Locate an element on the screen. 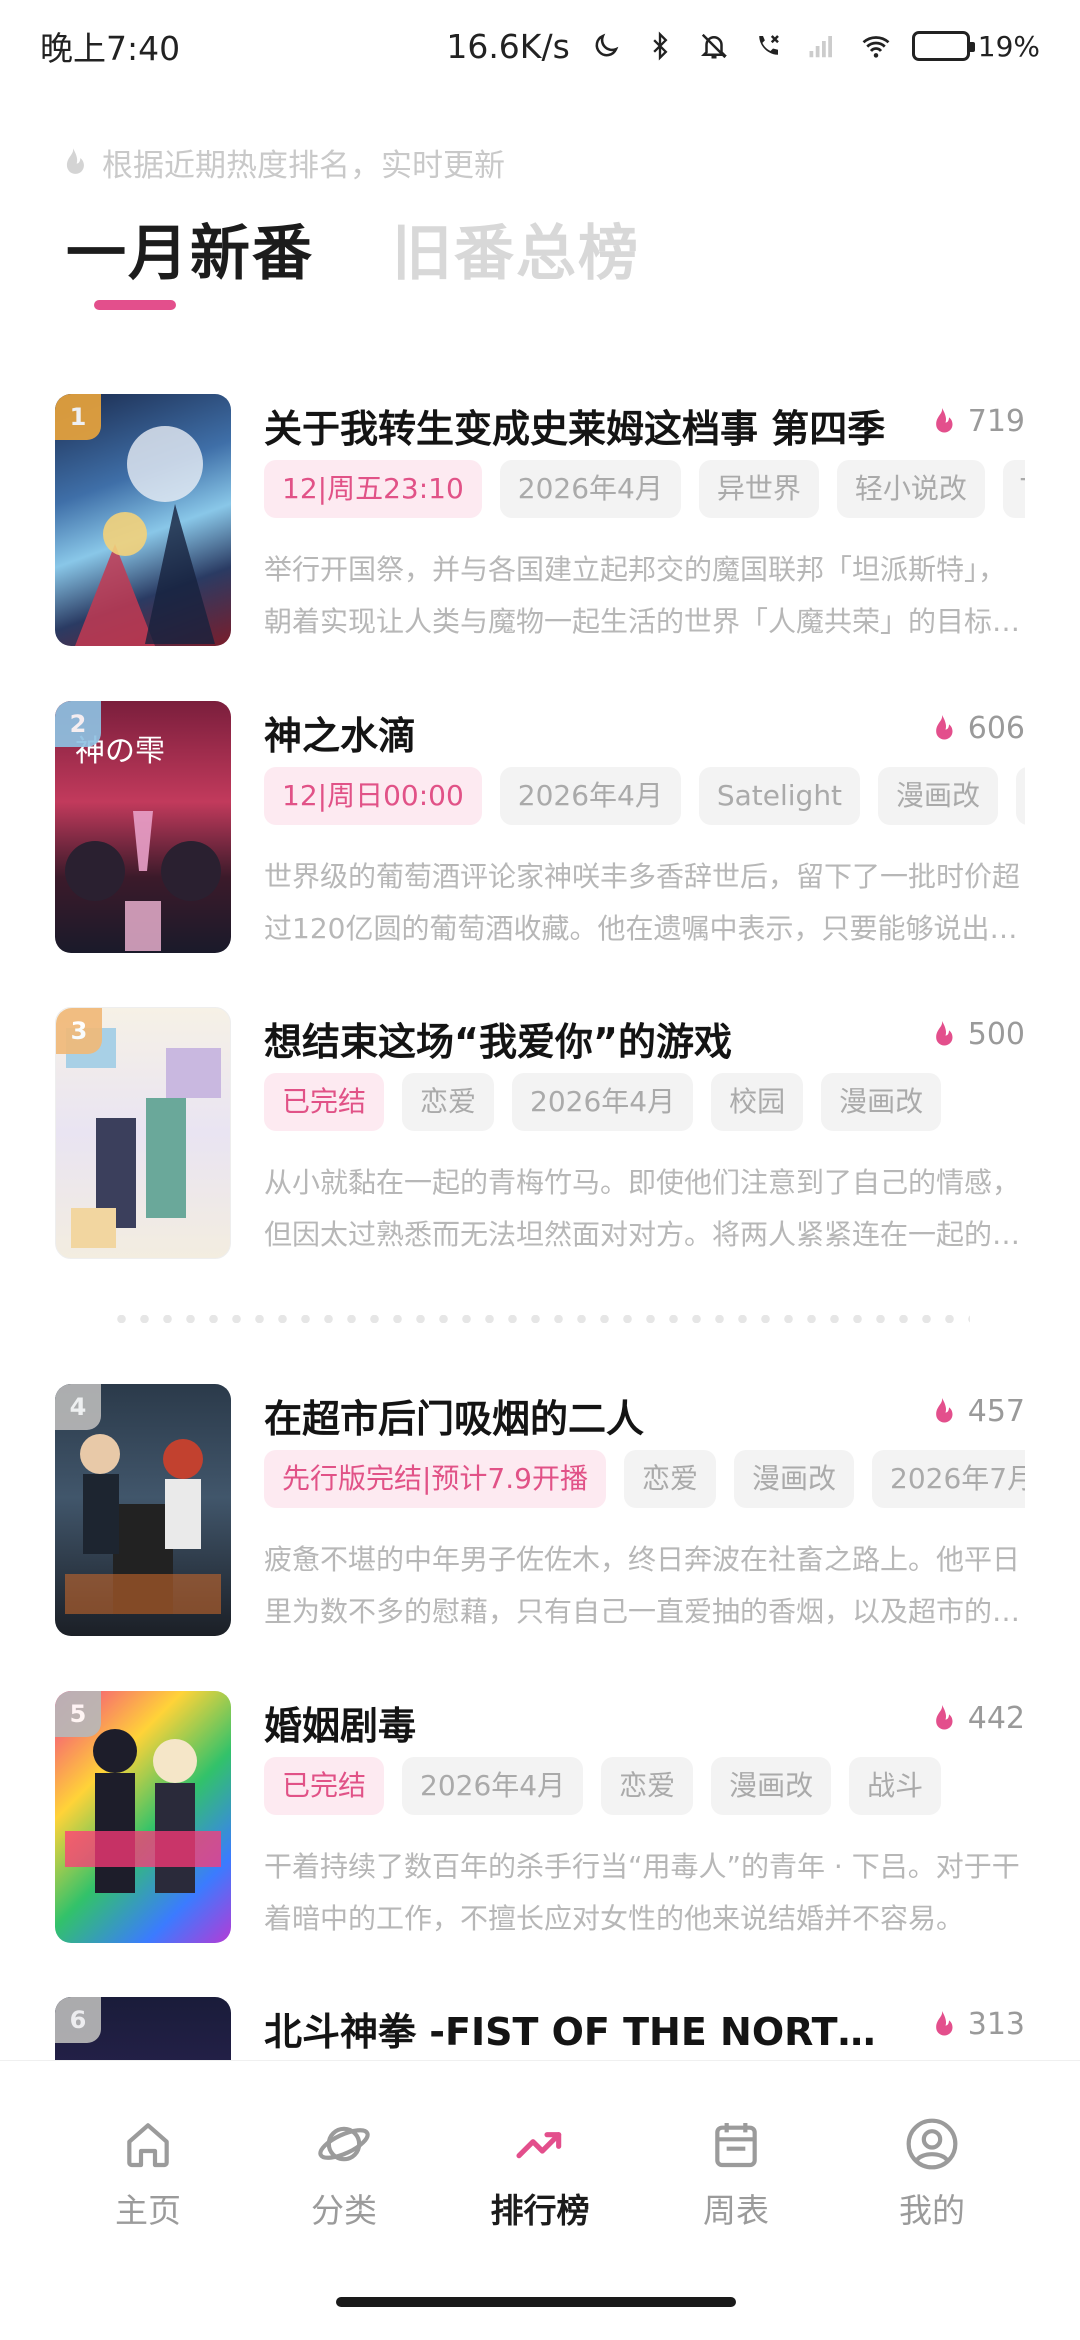  nav-category: 分类 is located at coordinates (344, 2174).